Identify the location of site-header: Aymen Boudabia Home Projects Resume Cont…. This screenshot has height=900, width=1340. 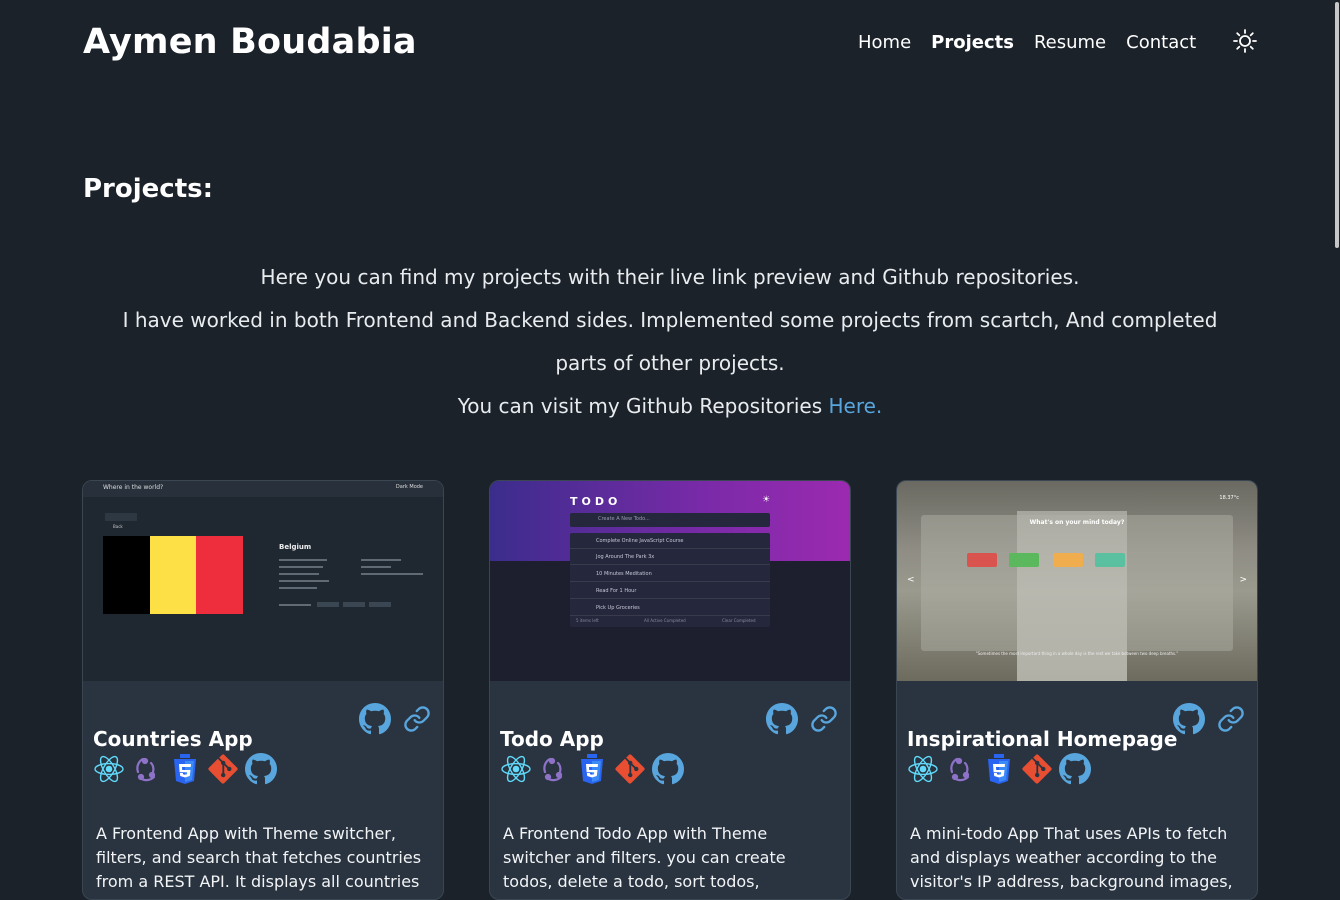
(670, 45).